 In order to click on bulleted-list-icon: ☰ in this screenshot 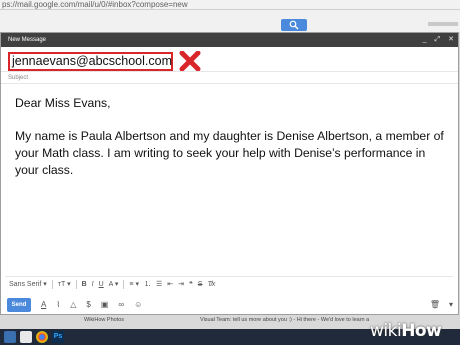, I will do `click(159, 285)`.